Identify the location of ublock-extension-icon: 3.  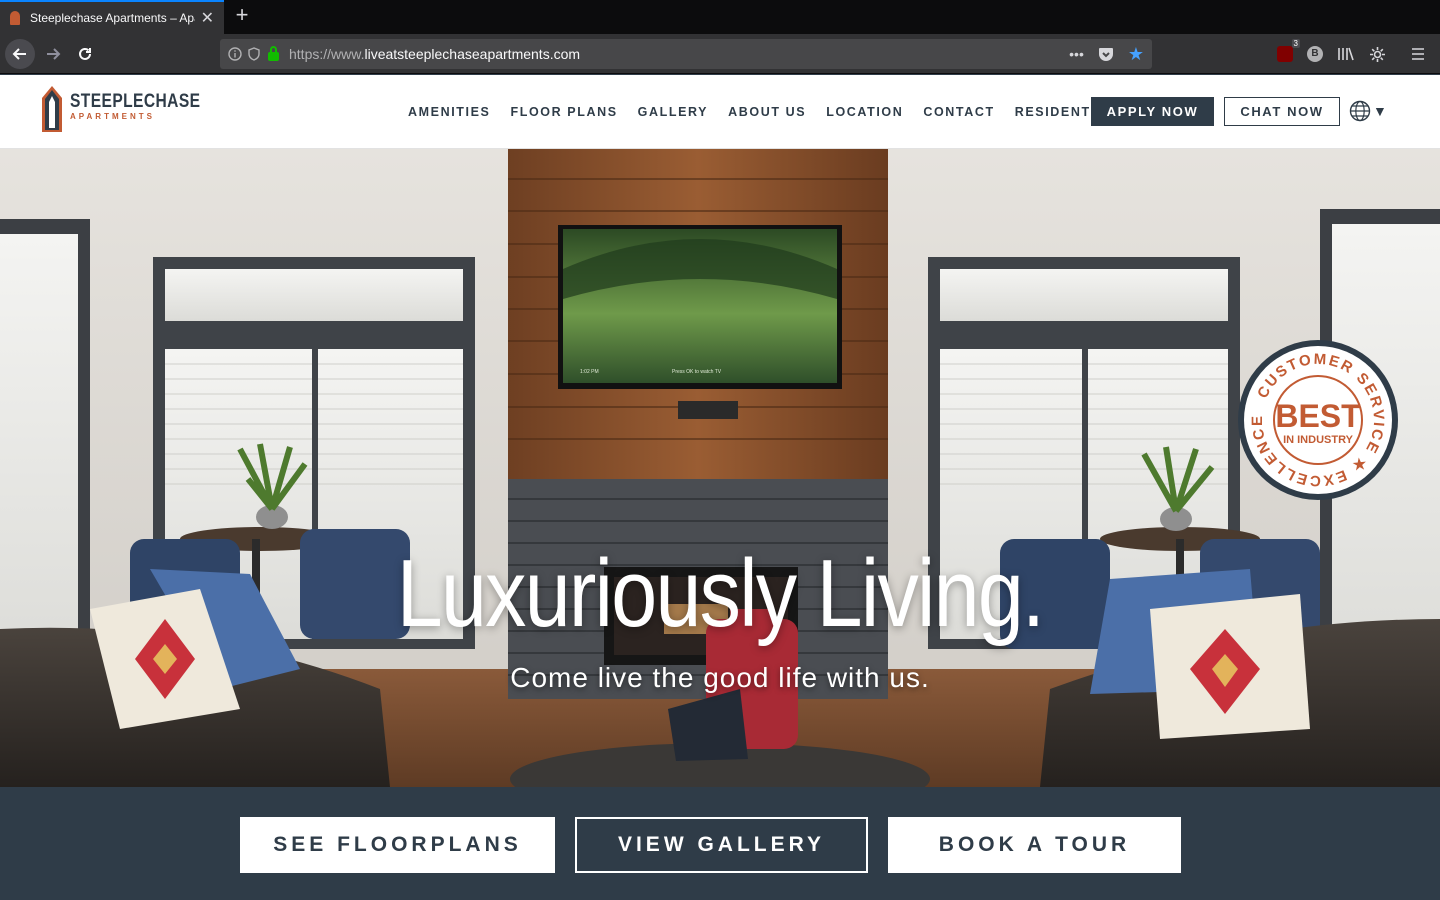
(1288, 50).